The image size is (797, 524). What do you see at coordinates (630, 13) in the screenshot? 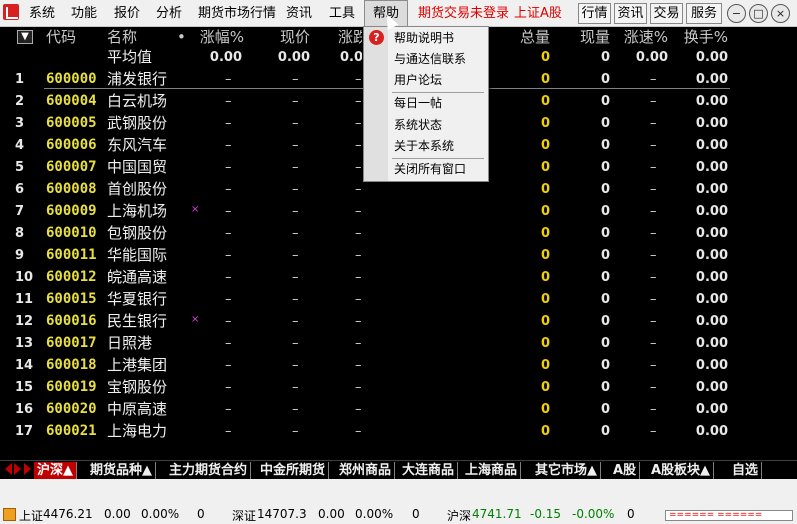
I see `news-button: 资讯` at bounding box center [630, 13].